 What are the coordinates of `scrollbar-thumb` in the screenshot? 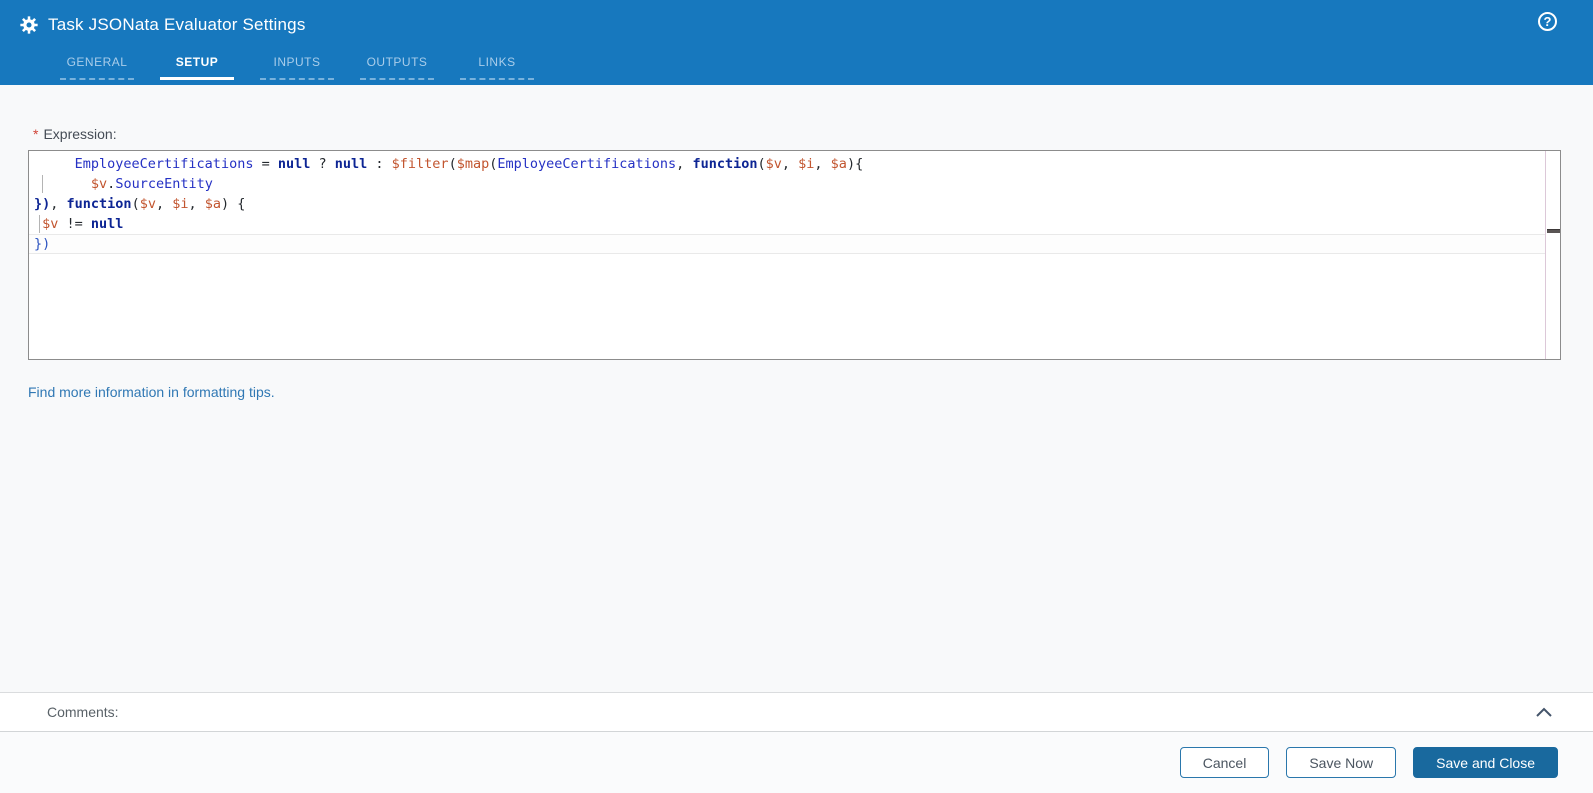 It's located at (1553, 231).